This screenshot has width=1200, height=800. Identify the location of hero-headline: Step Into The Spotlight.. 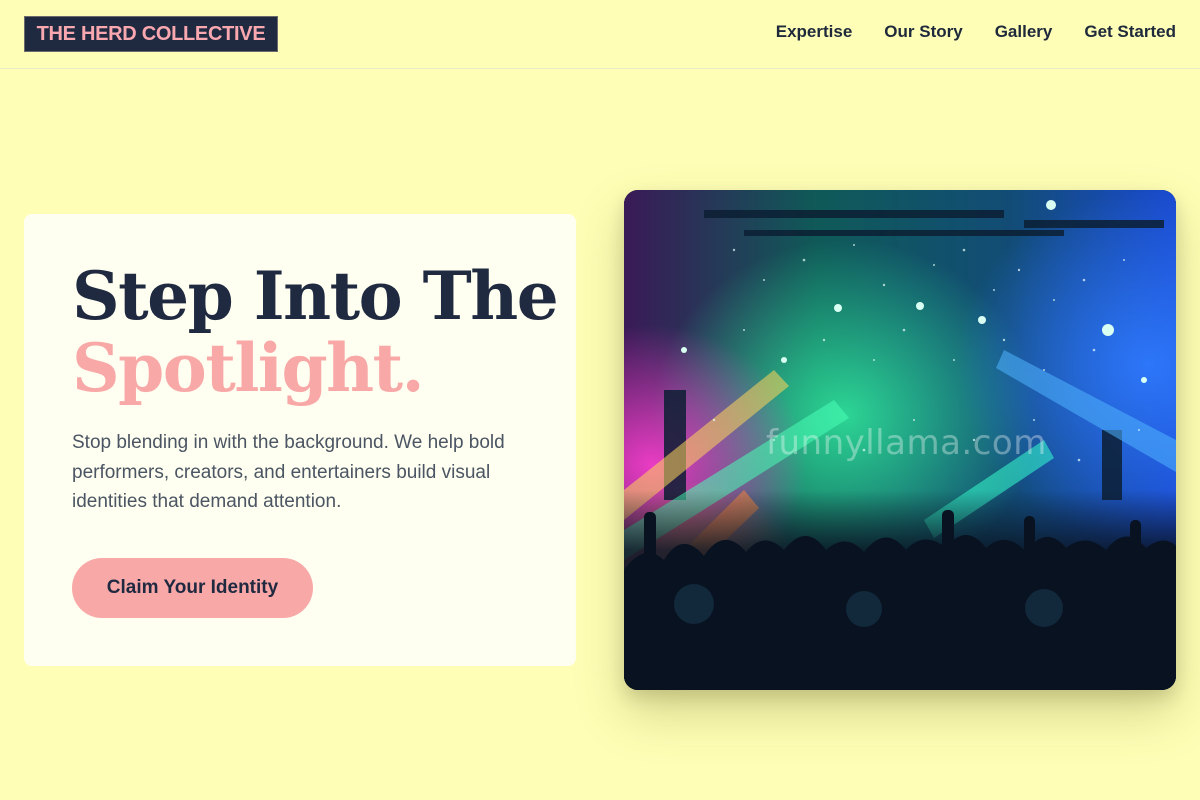
(315, 332).